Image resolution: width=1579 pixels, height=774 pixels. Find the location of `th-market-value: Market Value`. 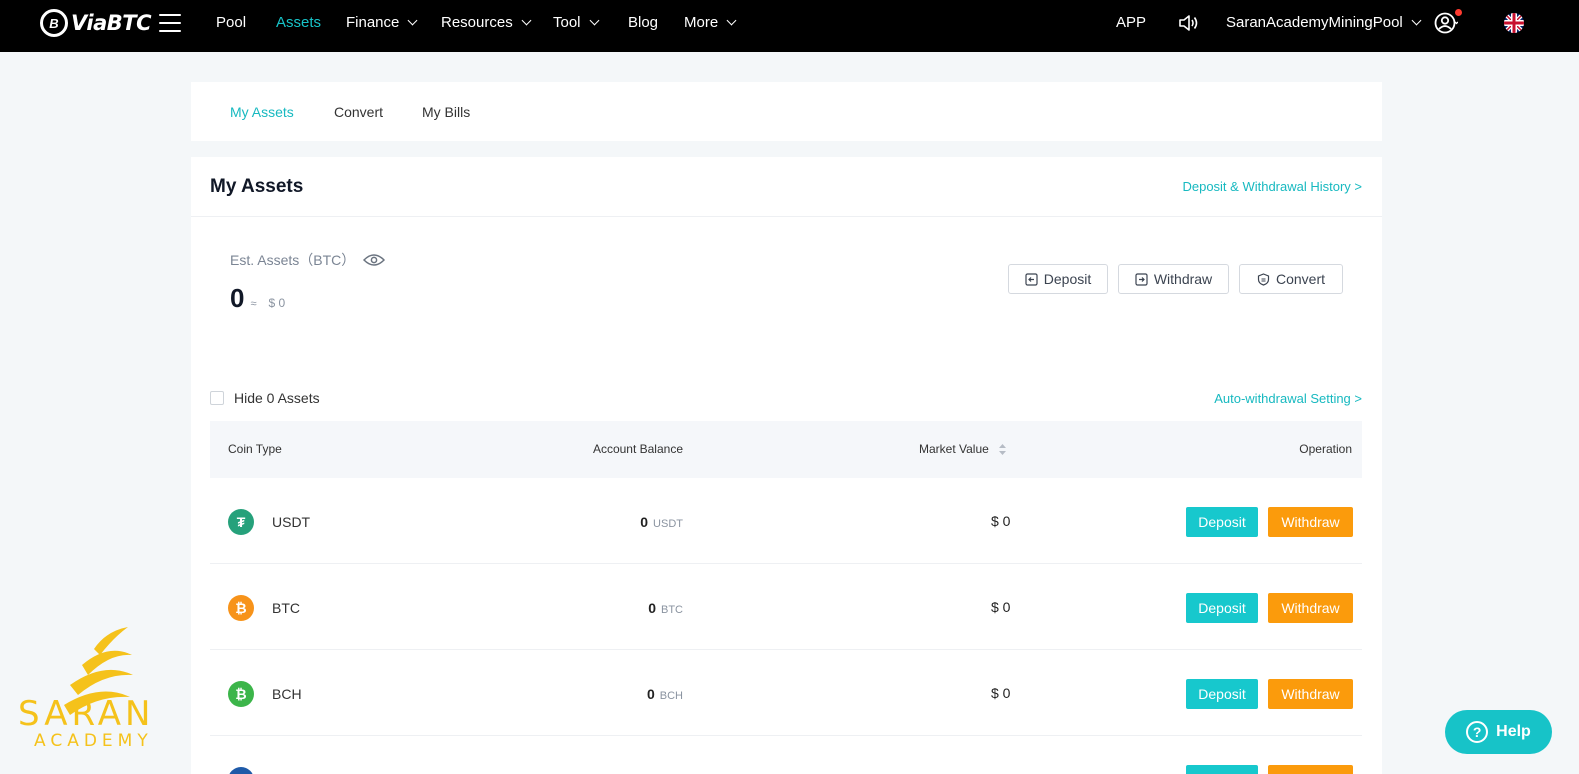

th-market-value: Market Value is located at coordinates (963, 449).